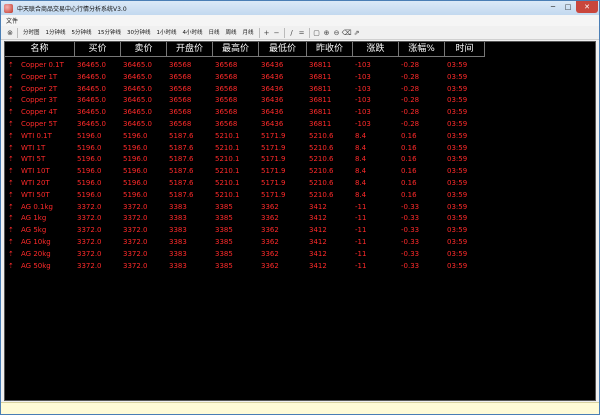 Image resolution: width=600 pixels, height=415 pixels. I want to click on column-header: 卖价, so click(144, 49).